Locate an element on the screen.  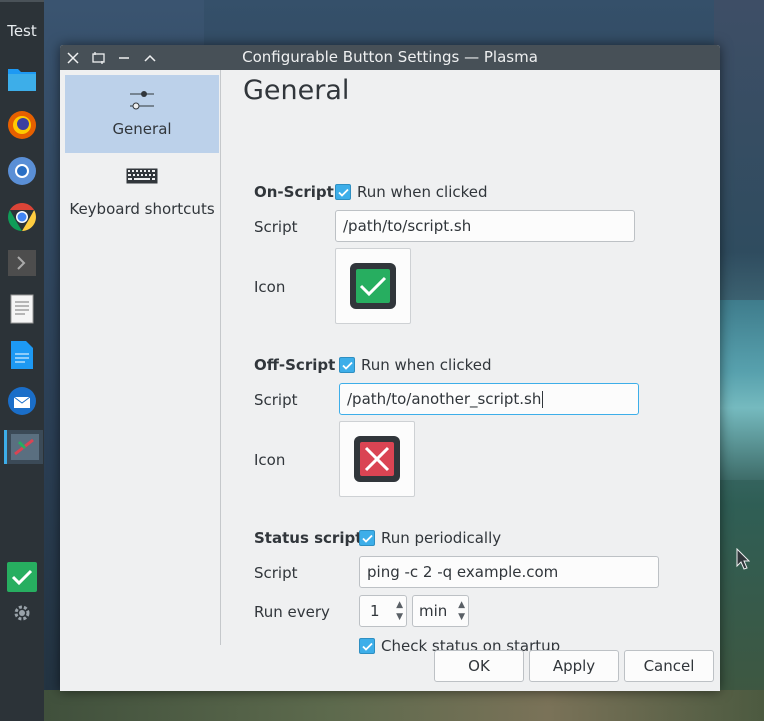
sidebar-item-label: Keyboard shortcuts is located at coordinates (142, 209).